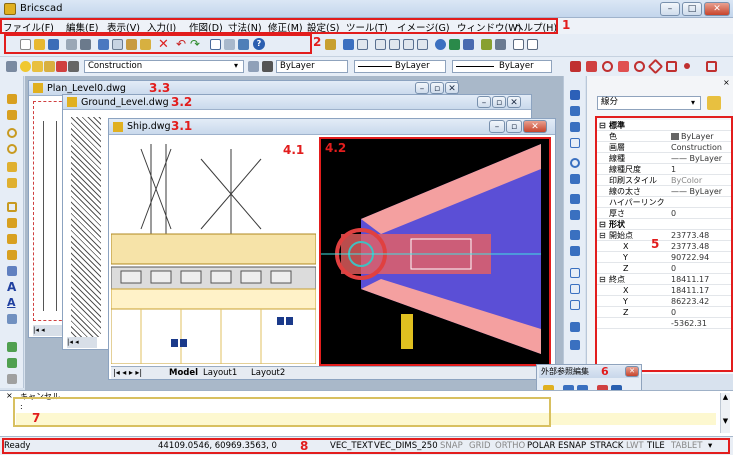 This screenshot has width=733, height=455. Describe the element at coordinates (25, 66) in the screenshot. I see `layer-on-icon` at that location.